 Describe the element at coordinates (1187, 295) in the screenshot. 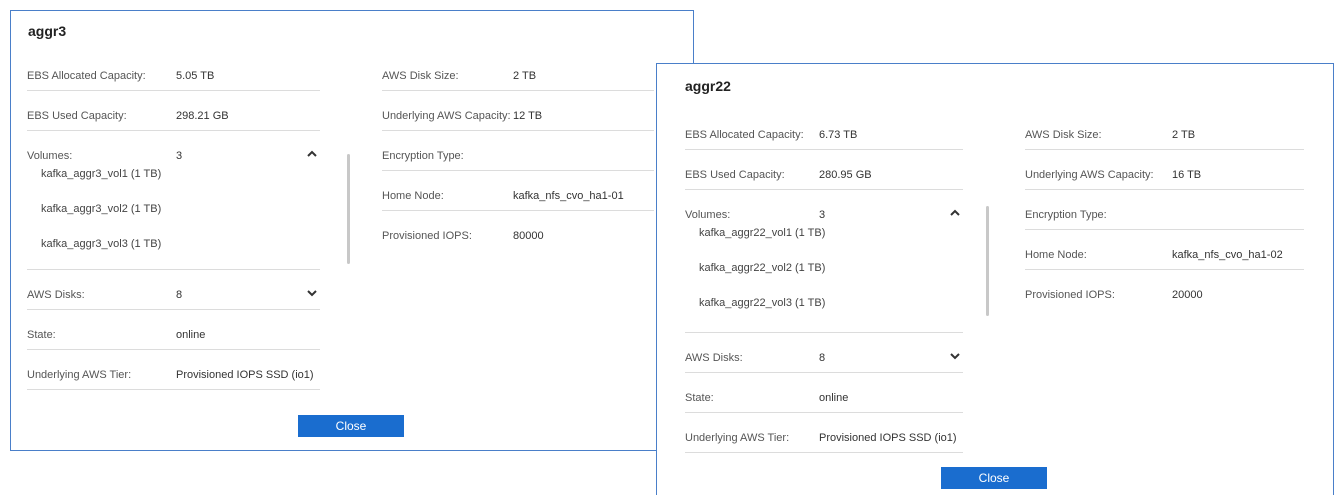

I see `field-value: 20000` at that location.